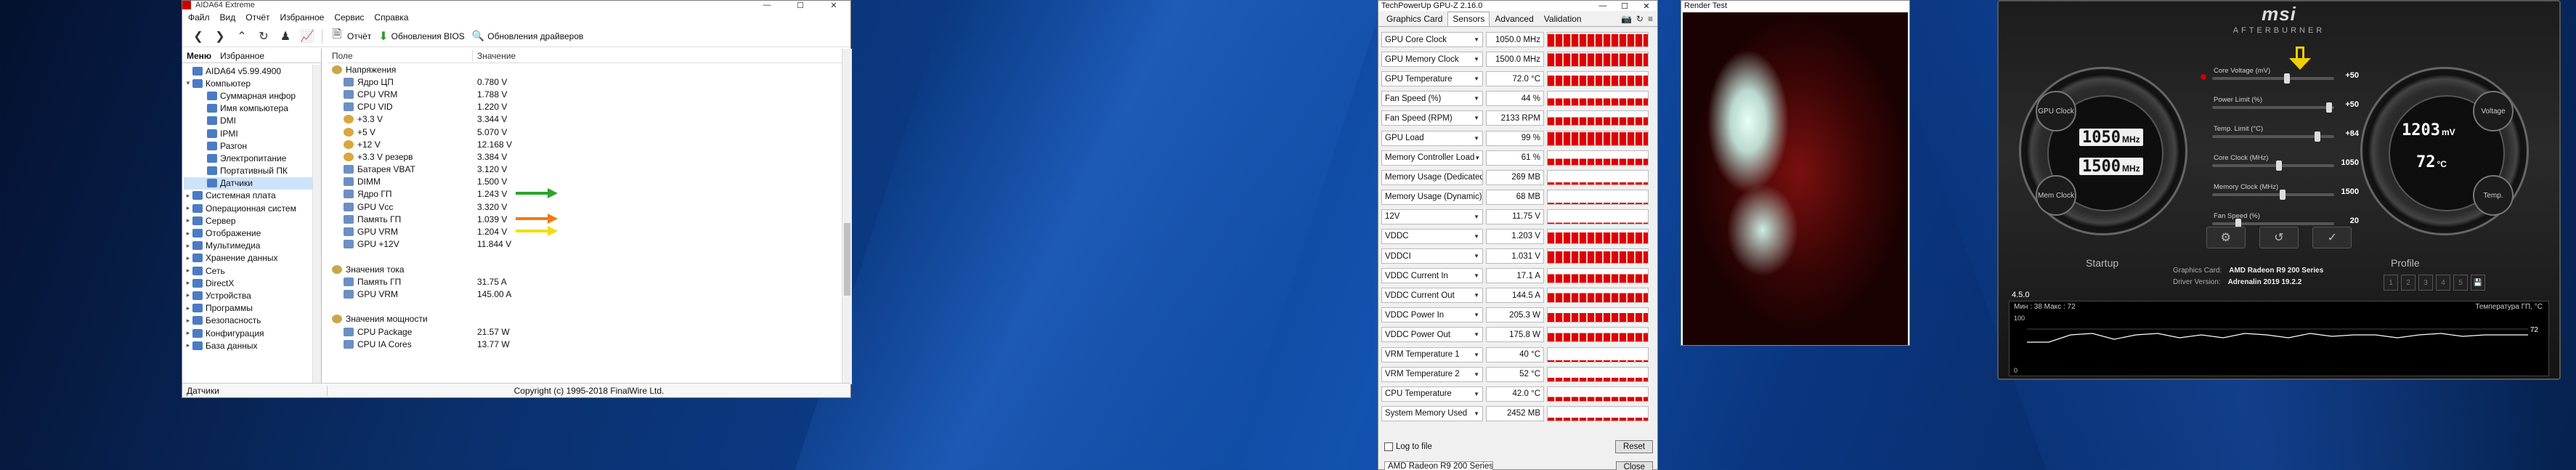 The image size is (2576, 470). What do you see at coordinates (252, 158) in the screenshot?
I see `tree-item: Электропитание` at bounding box center [252, 158].